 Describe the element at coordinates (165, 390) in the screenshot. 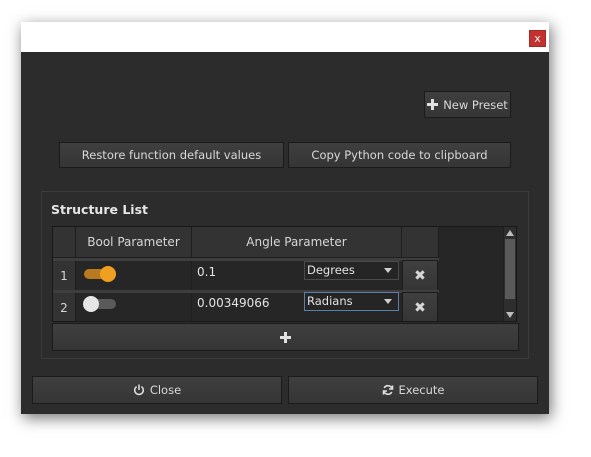

I see `close-button-label: Close` at that location.